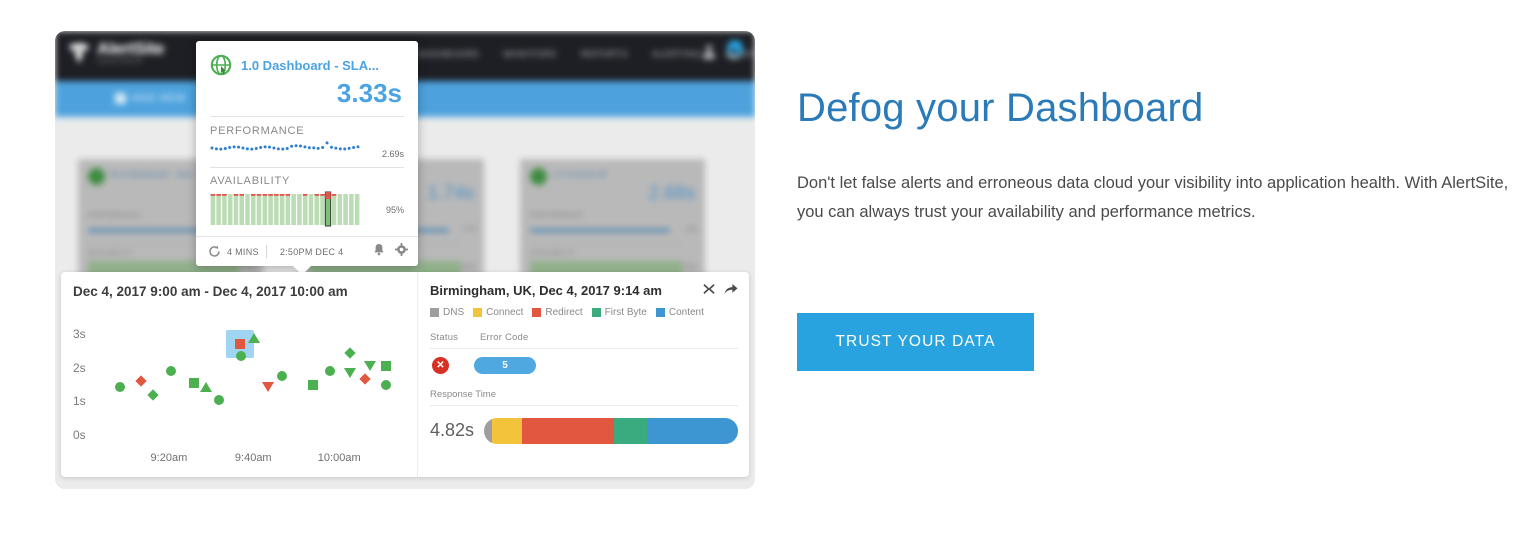 The width and height of the screenshot is (1540, 533). What do you see at coordinates (505, 312) in the screenshot?
I see `legend-label: Connect` at bounding box center [505, 312].